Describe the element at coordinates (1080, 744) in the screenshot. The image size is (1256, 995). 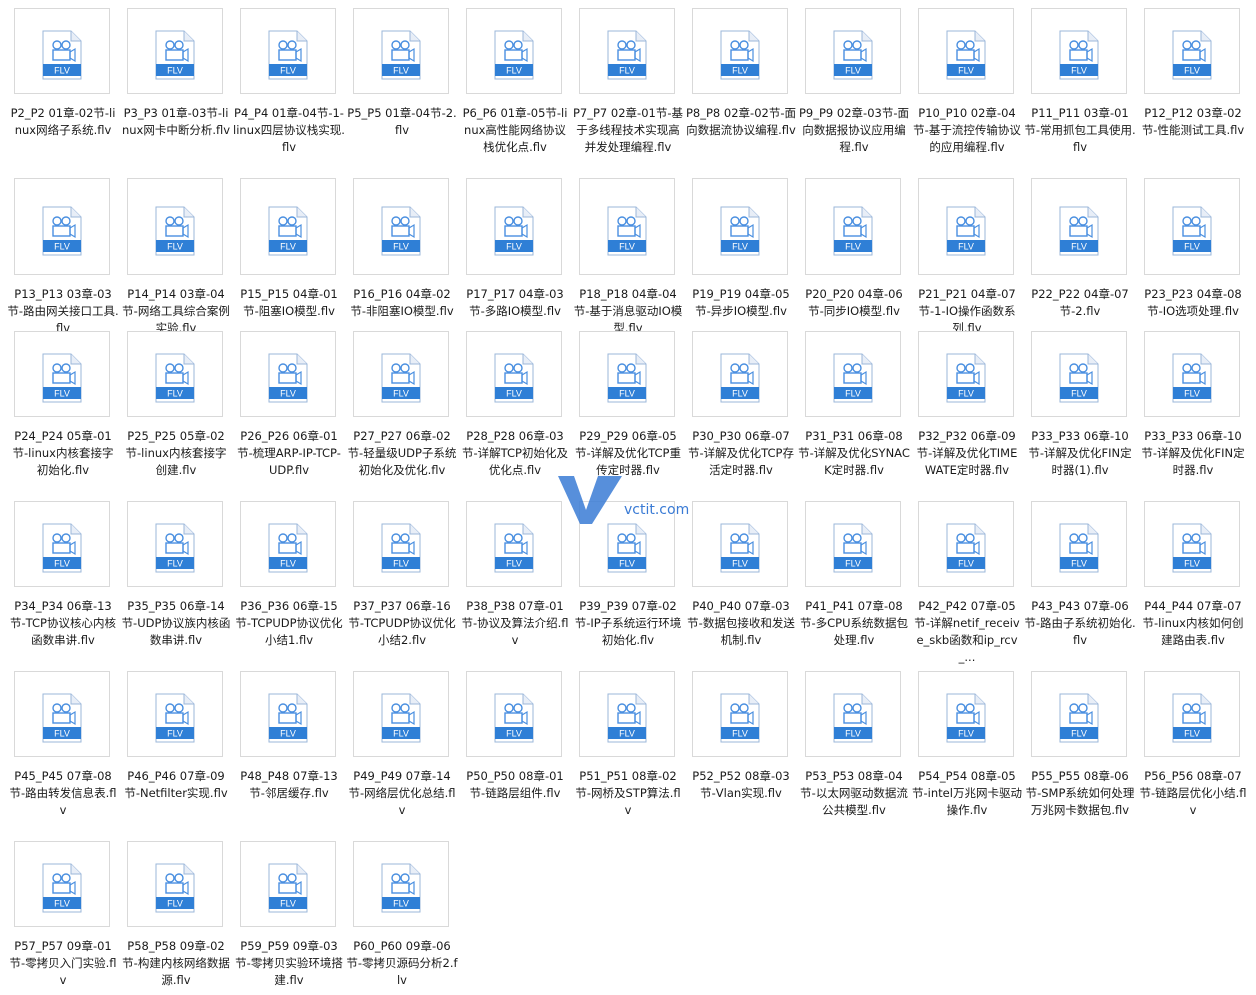
I see `file-item: FLV P55_P55 08章-06节-SMP系统如何处理万兆网卡数据包.flv` at that location.